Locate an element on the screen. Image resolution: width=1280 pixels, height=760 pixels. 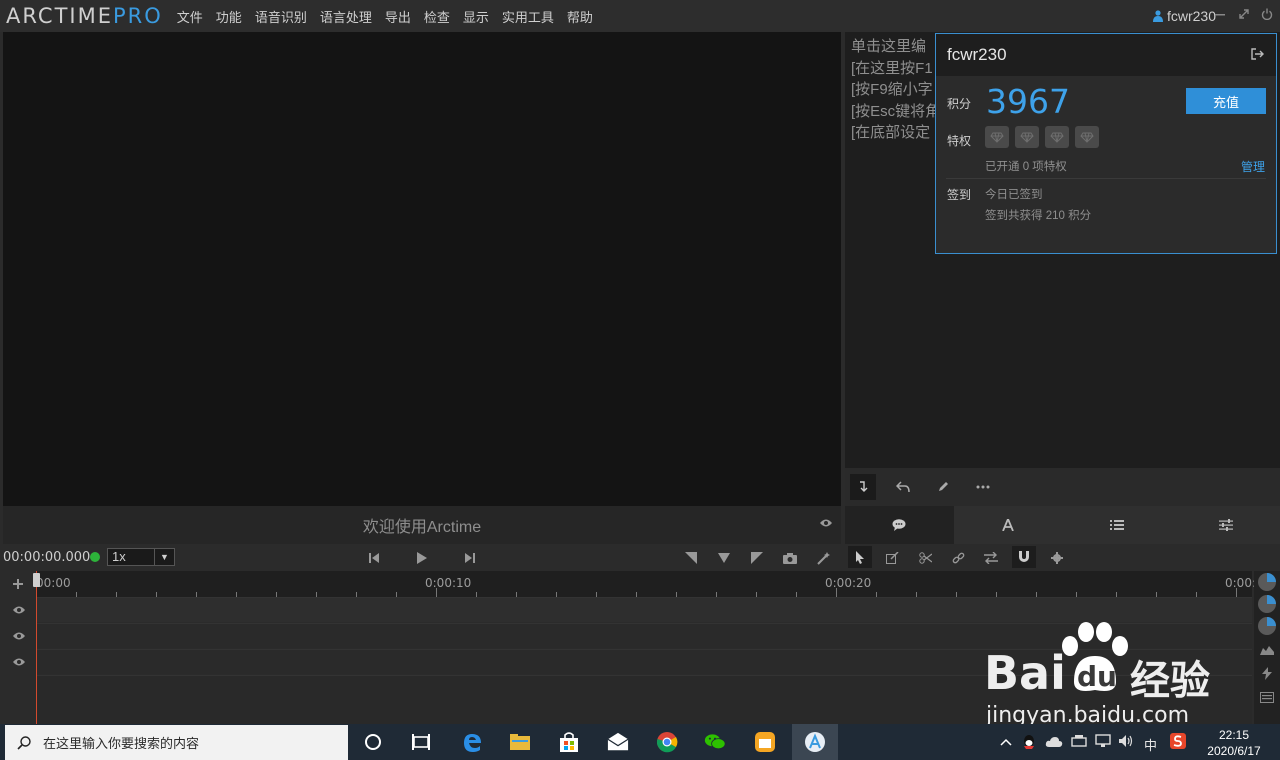
edit-button is located at coordinates (943, 487).